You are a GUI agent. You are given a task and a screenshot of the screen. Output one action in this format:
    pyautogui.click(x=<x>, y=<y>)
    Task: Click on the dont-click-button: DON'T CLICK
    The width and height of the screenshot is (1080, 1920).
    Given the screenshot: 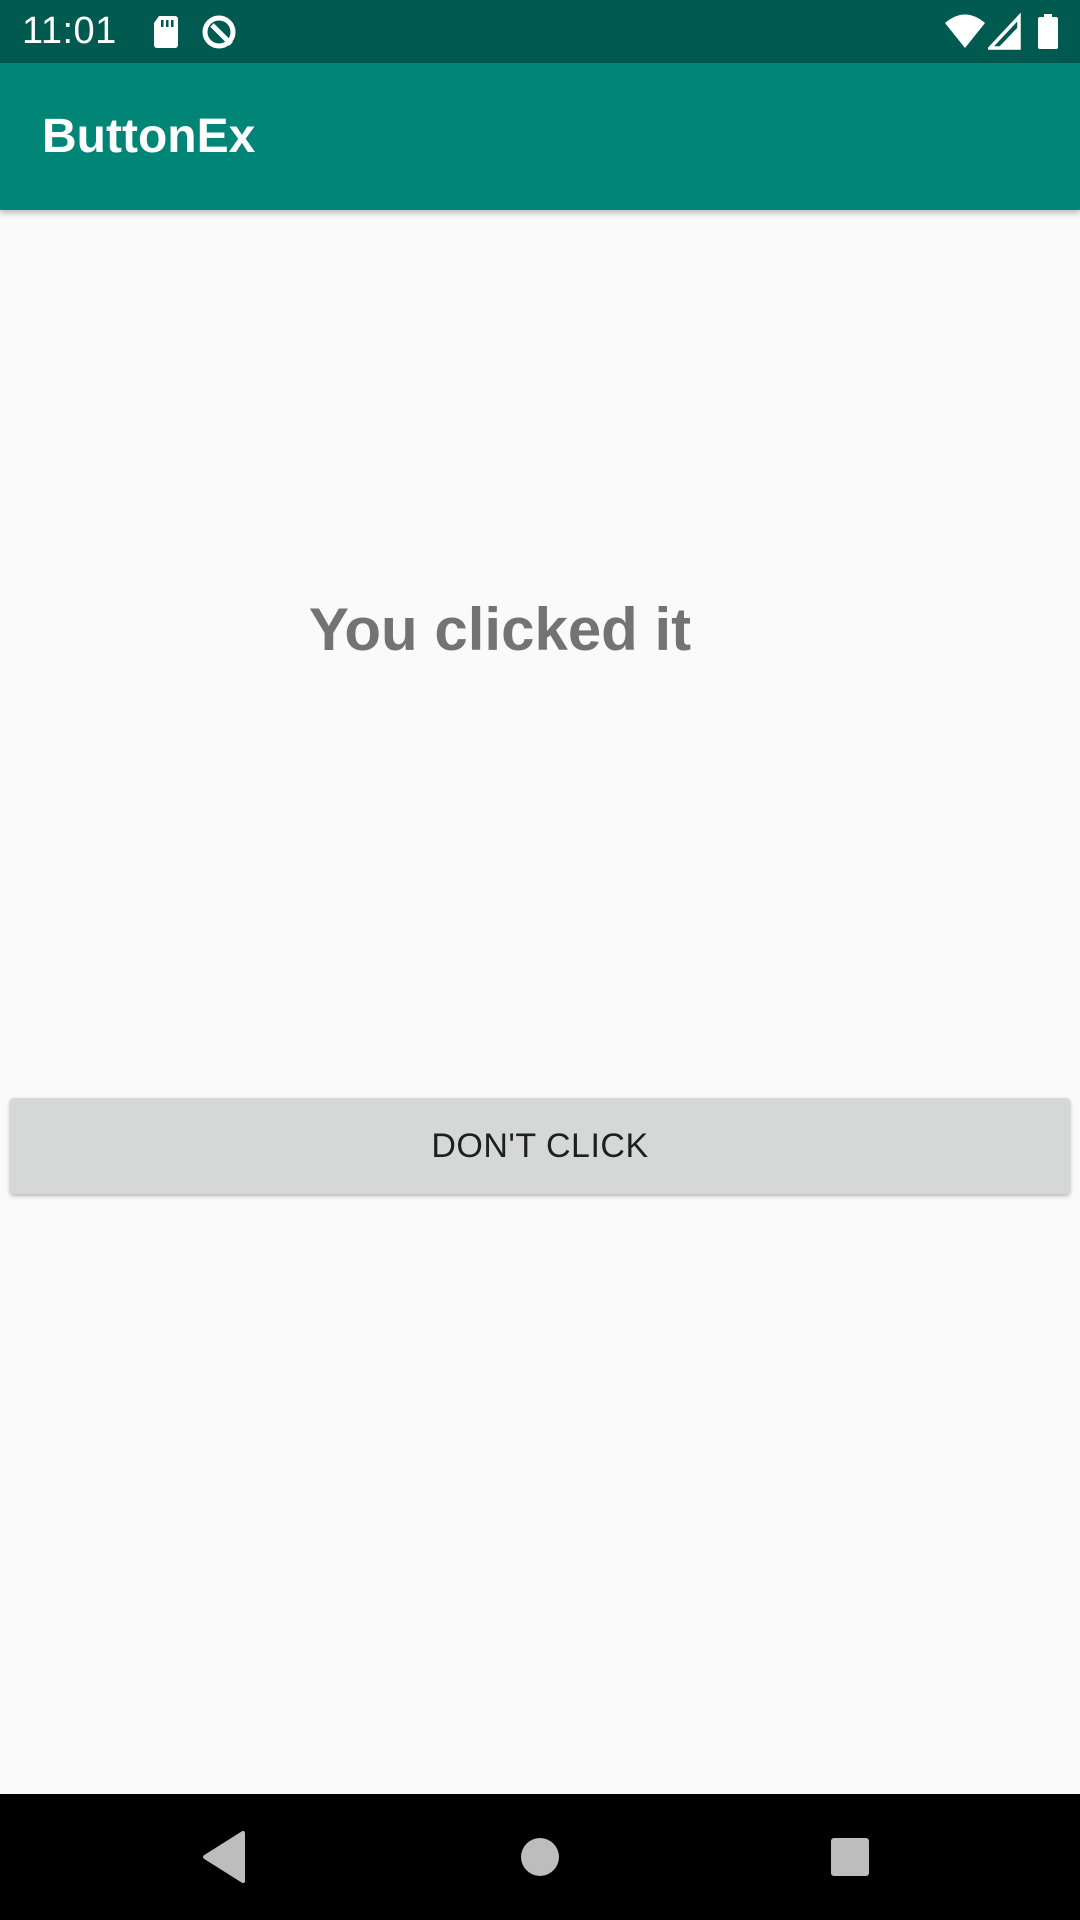 What is the action you would take?
    pyautogui.click(x=540, y=1146)
    